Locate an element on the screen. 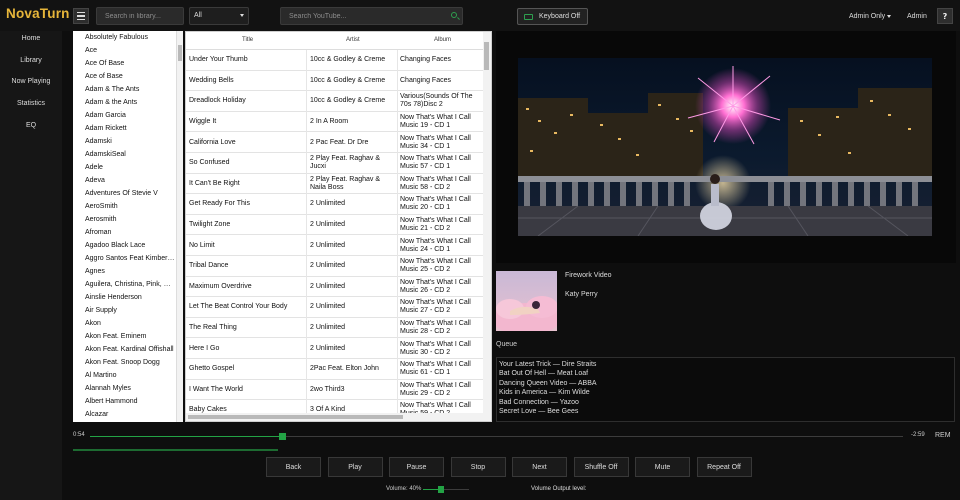  chevron-down-icon is located at coordinates (242, 15).